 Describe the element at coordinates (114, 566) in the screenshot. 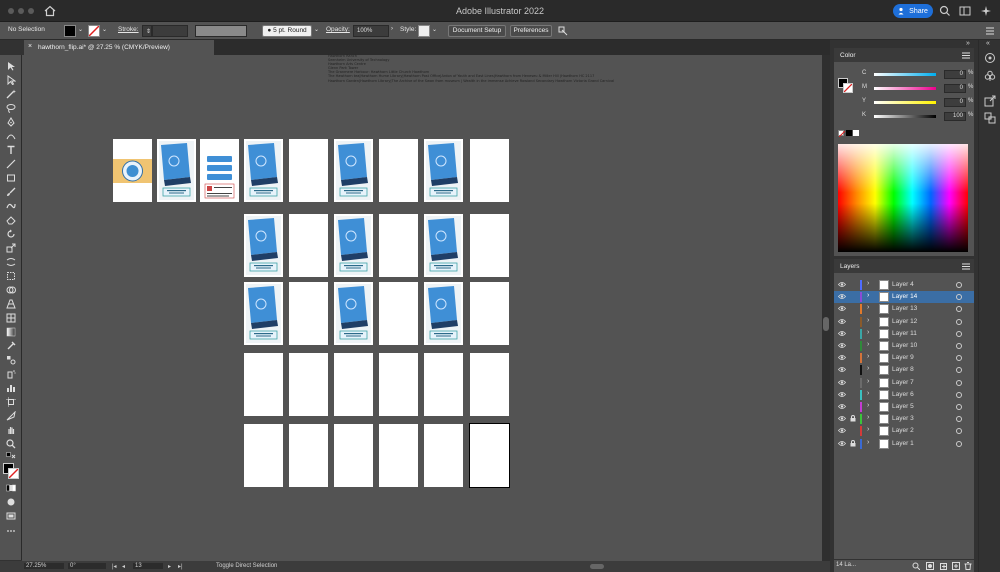

I see `first-artboard-icon: |◂` at that location.